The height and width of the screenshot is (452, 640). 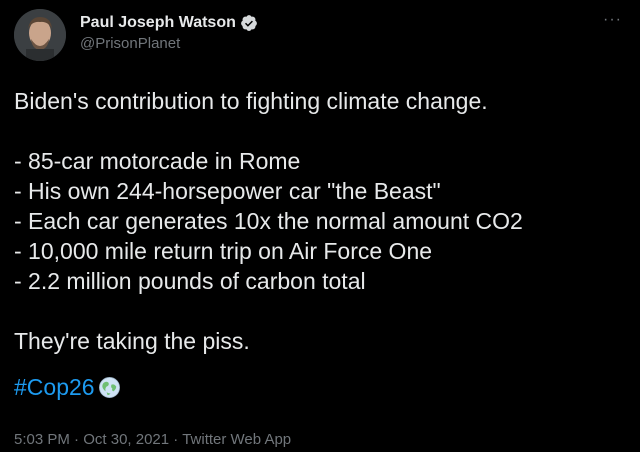 What do you see at coordinates (42, 439) in the screenshot?
I see `tweet-time: 5:03 PM` at bounding box center [42, 439].